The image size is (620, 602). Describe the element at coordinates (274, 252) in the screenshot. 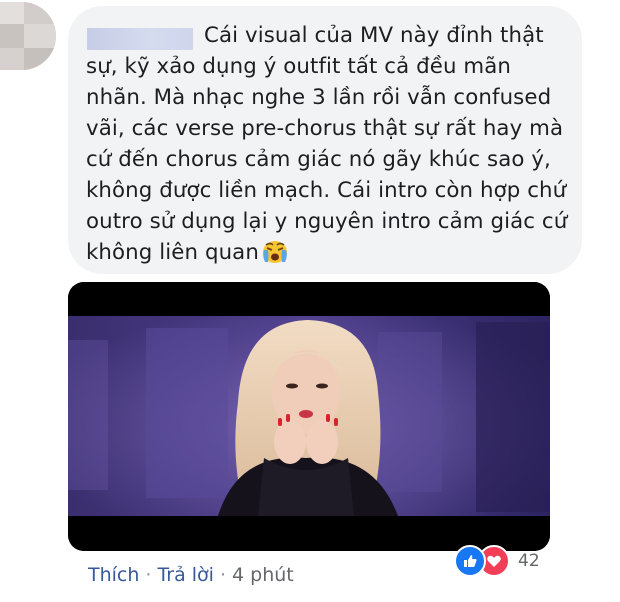

I see `crying-face-icon` at that location.